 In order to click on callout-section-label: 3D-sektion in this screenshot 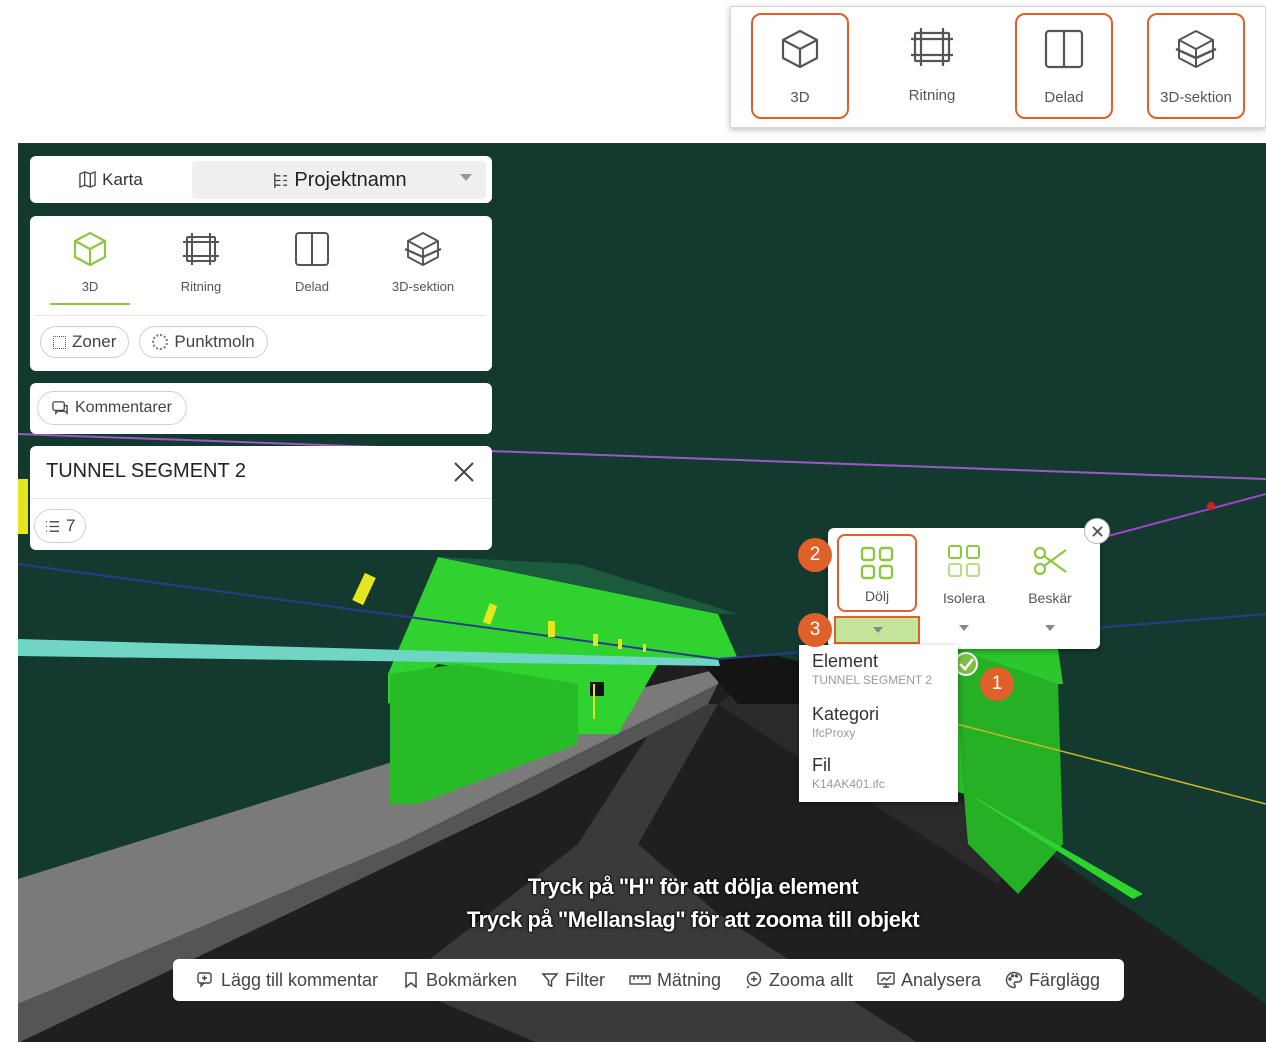, I will do `click(1196, 97)`.